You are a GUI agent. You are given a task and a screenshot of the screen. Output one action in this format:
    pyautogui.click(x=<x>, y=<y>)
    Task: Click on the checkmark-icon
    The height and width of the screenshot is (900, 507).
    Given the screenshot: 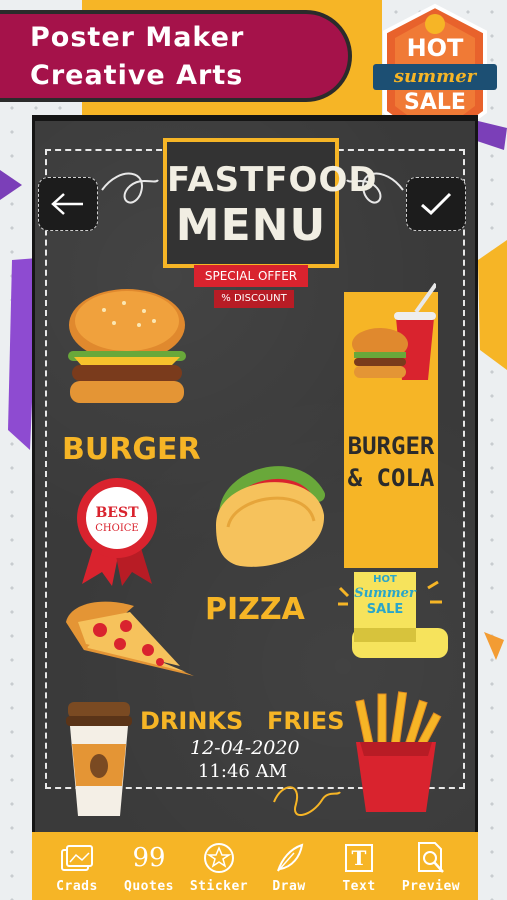 What is the action you would take?
    pyautogui.click(x=436, y=204)
    